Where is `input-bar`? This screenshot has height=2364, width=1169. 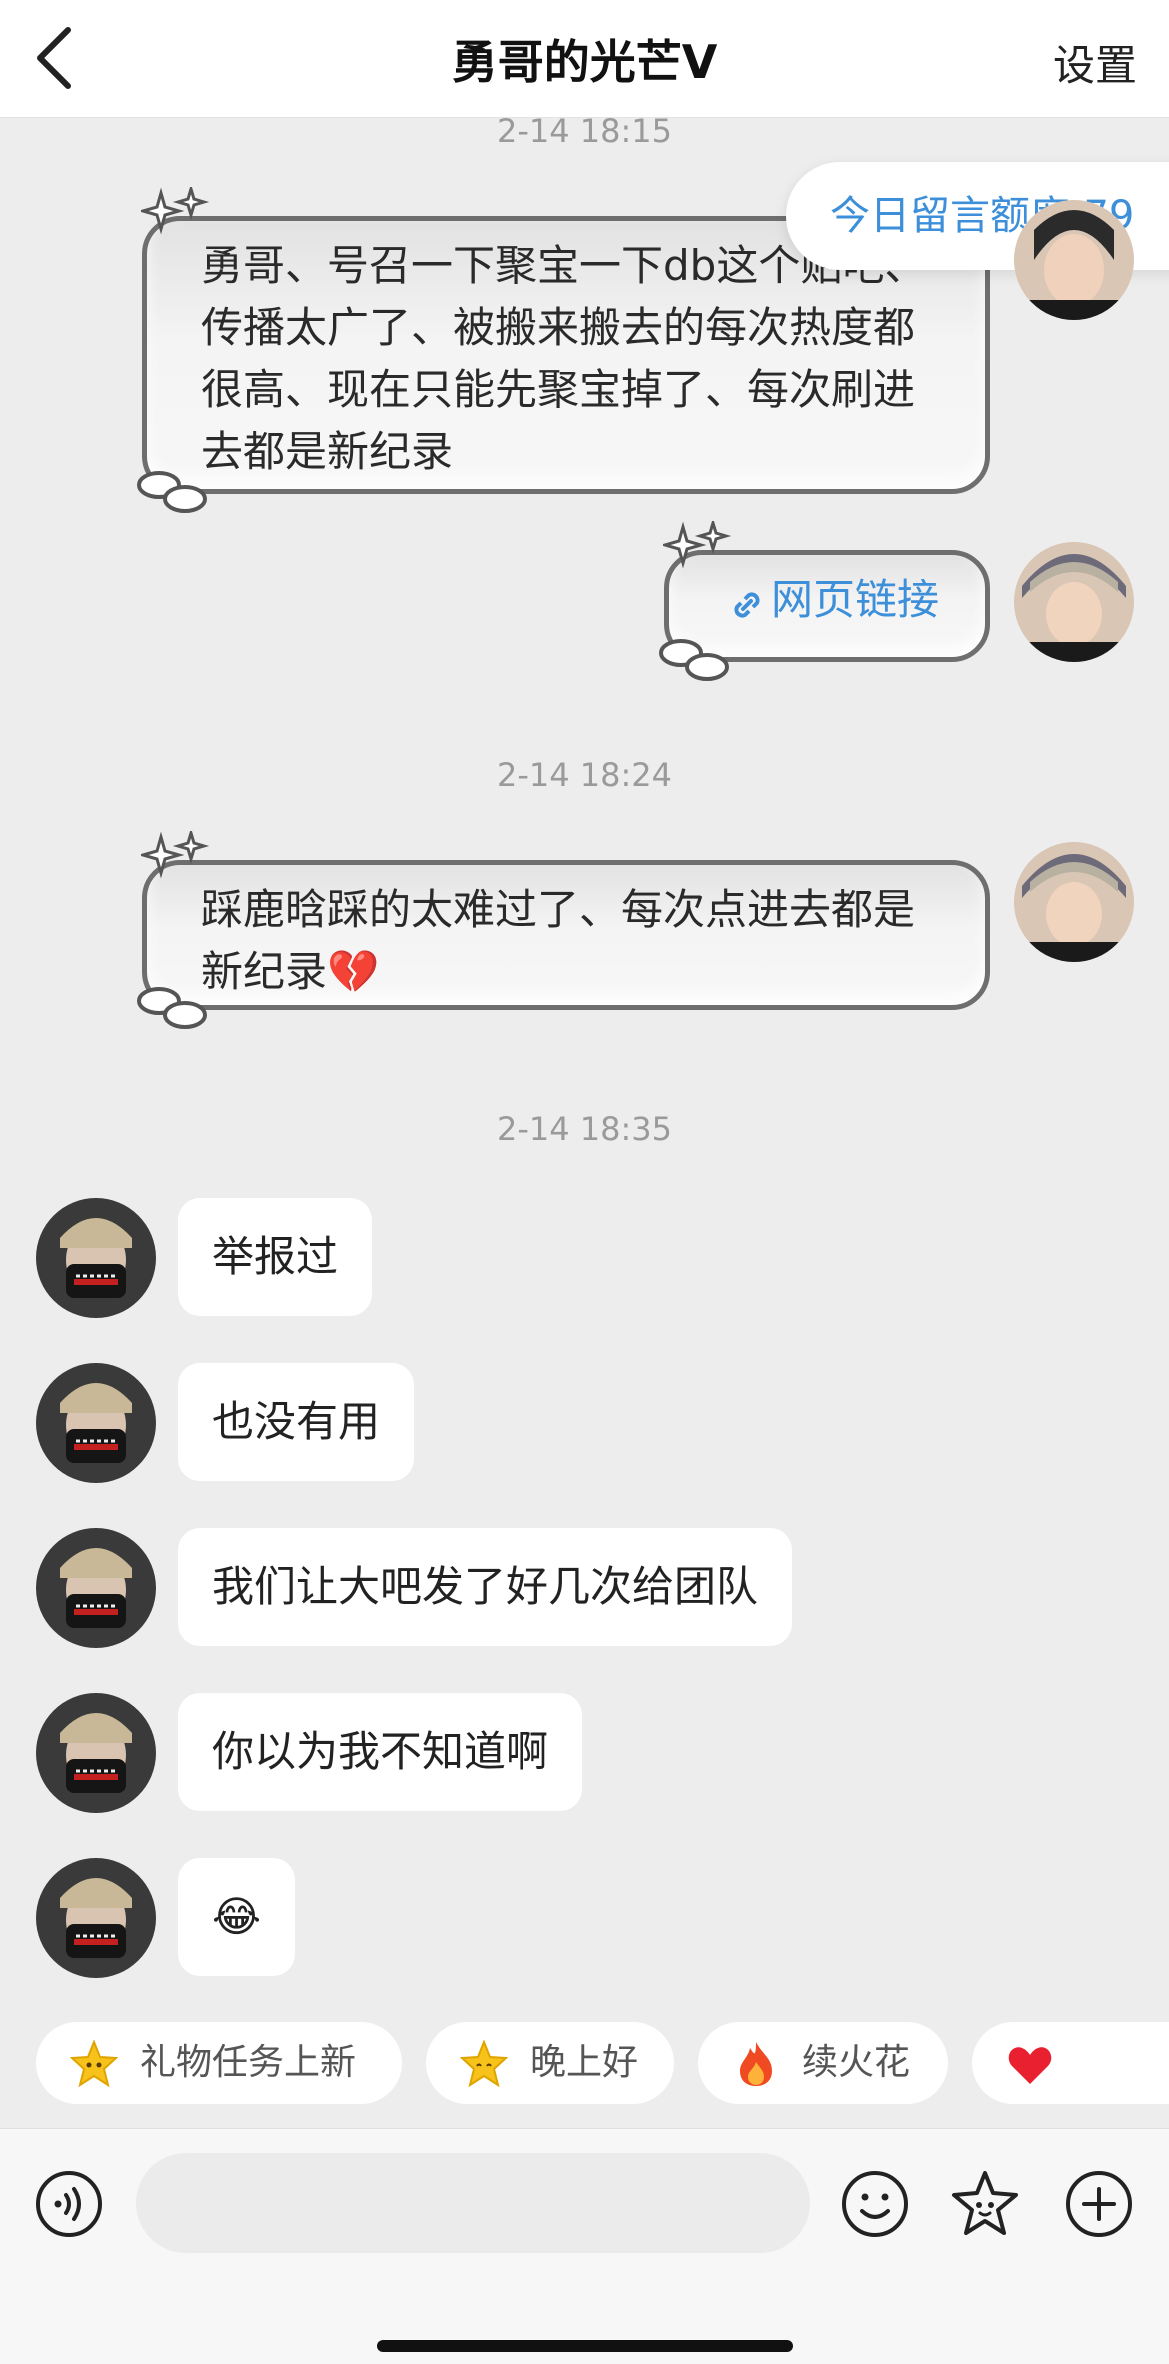
input-bar is located at coordinates (584, 2246).